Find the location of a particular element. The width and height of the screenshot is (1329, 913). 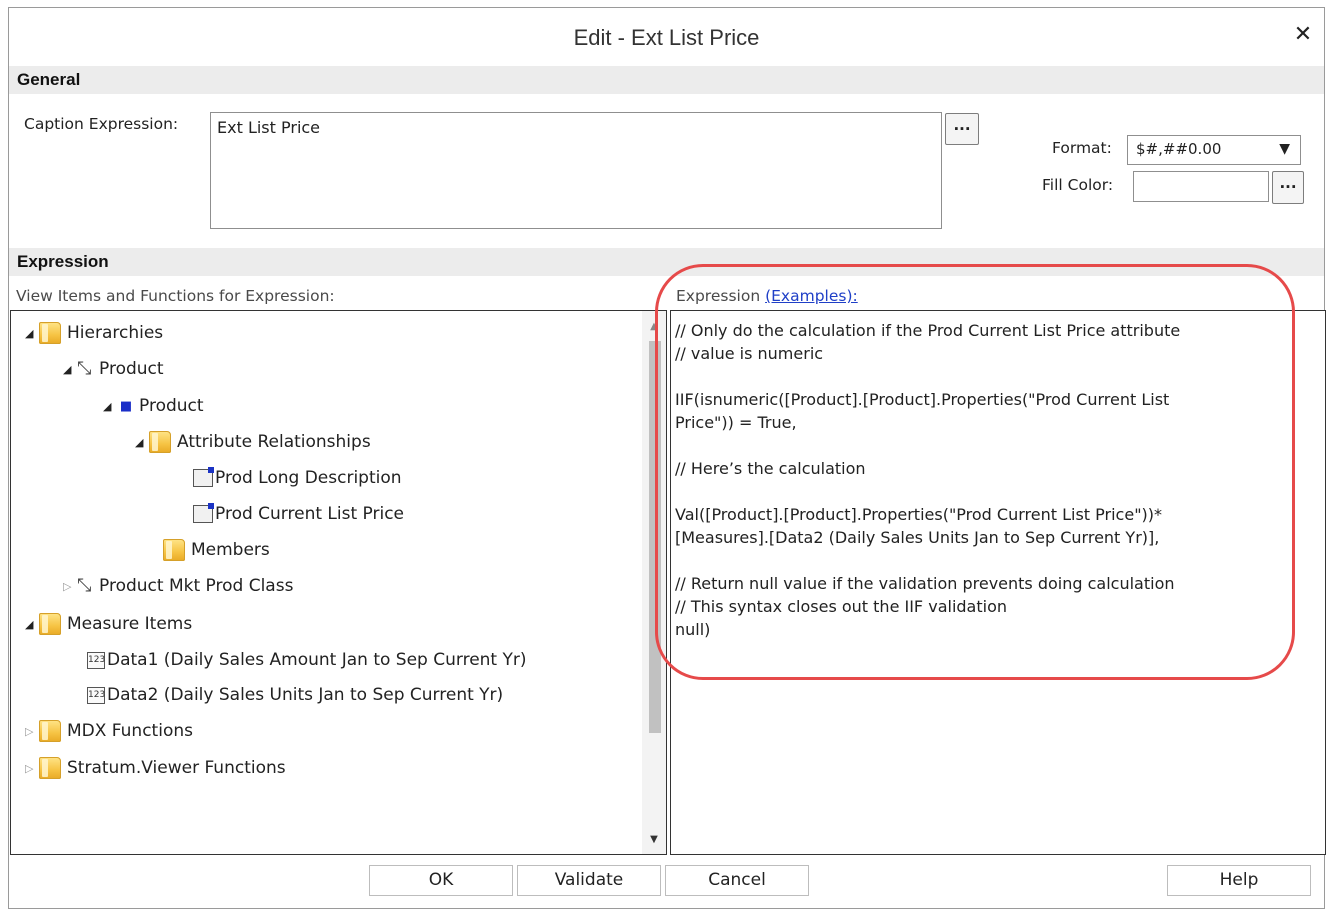

tree-item-hierarchies: ◢ Hierarchies is located at coordinates (94, 333).